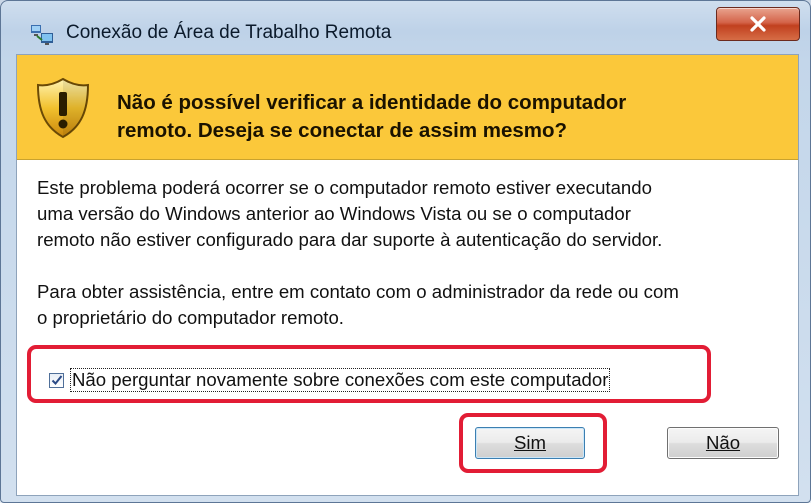  What do you see at coordinates (229, 32) in the screenshot?
I see `window-title: Conexão de Área de Trabalho Remota` at bounding box center [229, 32].